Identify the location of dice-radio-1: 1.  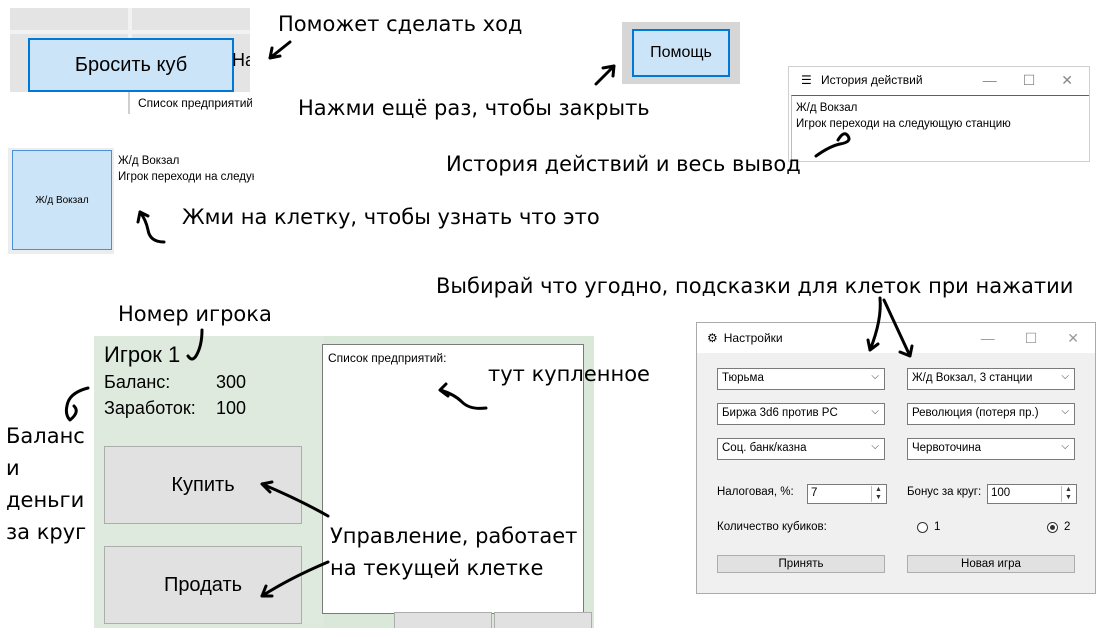
(928, 527).